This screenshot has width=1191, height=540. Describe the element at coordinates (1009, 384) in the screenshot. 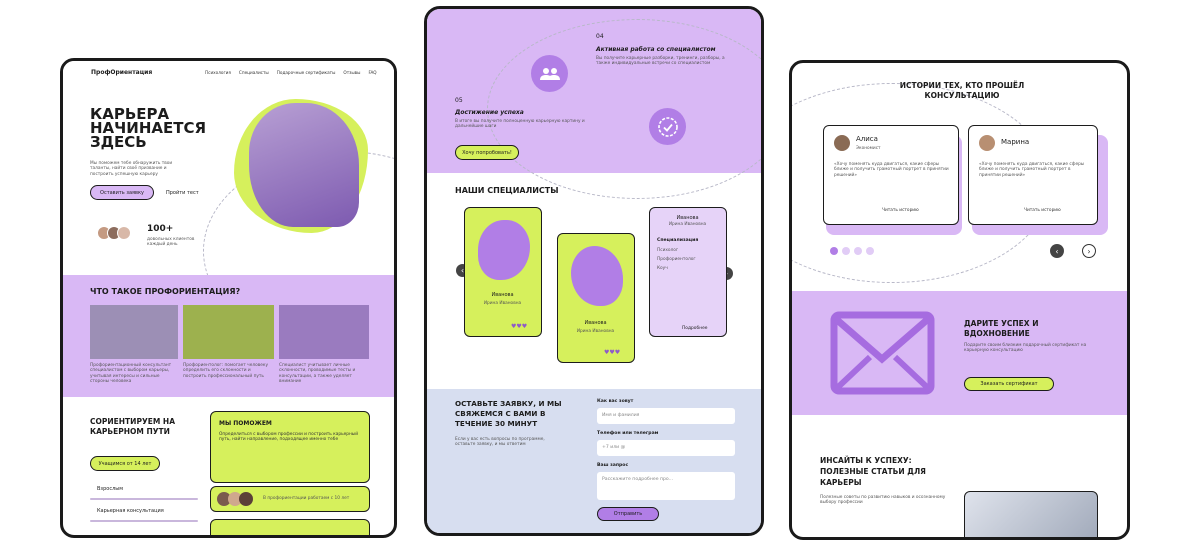

I see `order-certificate-button: Заказать сертификат` at that location.